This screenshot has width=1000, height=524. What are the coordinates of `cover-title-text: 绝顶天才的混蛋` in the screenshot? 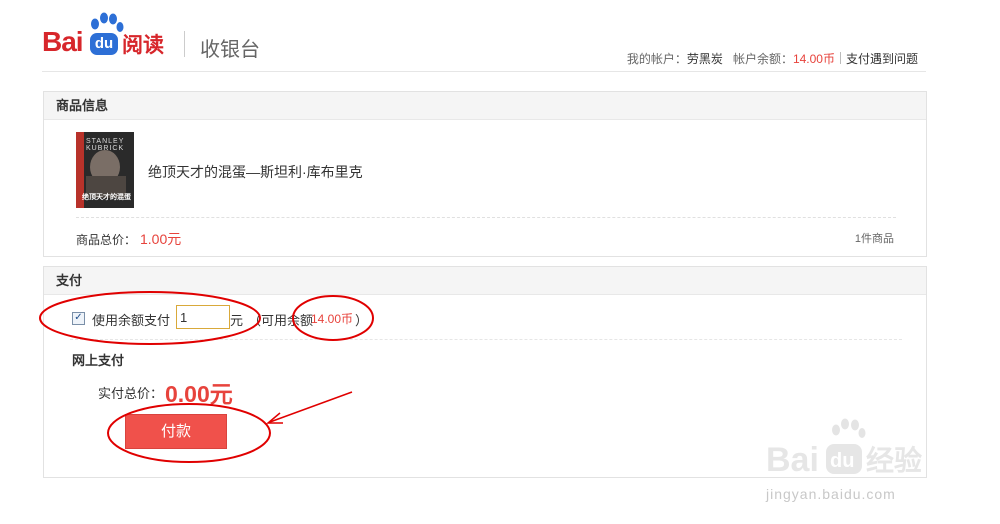 It's located at (106, 197).